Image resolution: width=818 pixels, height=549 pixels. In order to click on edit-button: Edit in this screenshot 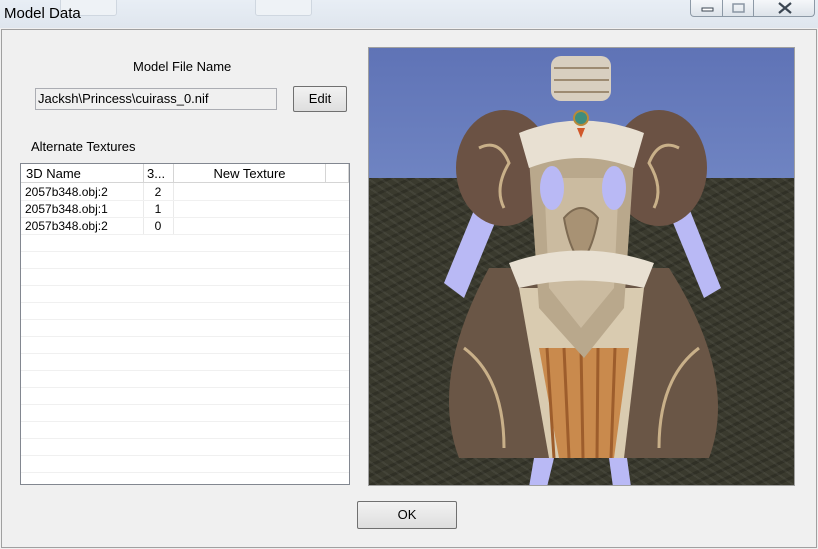, I will do `click(320, 99)`.